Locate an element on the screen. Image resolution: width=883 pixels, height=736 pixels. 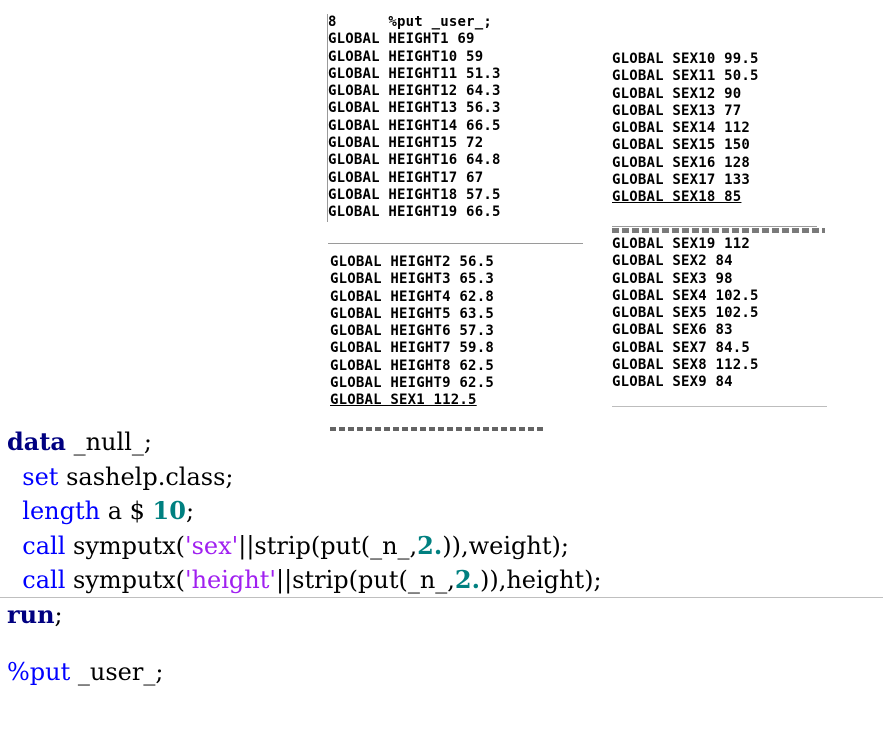
log-line: GLOBAL SEX18 85 is located at coordinates (677, 197).